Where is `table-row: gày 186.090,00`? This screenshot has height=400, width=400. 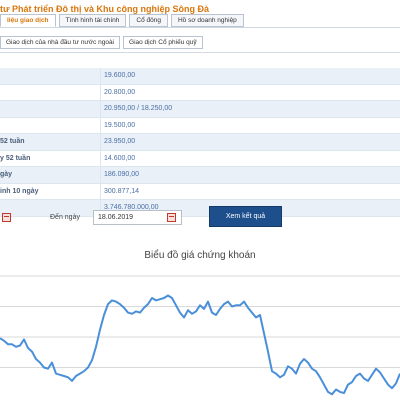 table-row: gày 186.090,00 is located at coordinates (200, 175).